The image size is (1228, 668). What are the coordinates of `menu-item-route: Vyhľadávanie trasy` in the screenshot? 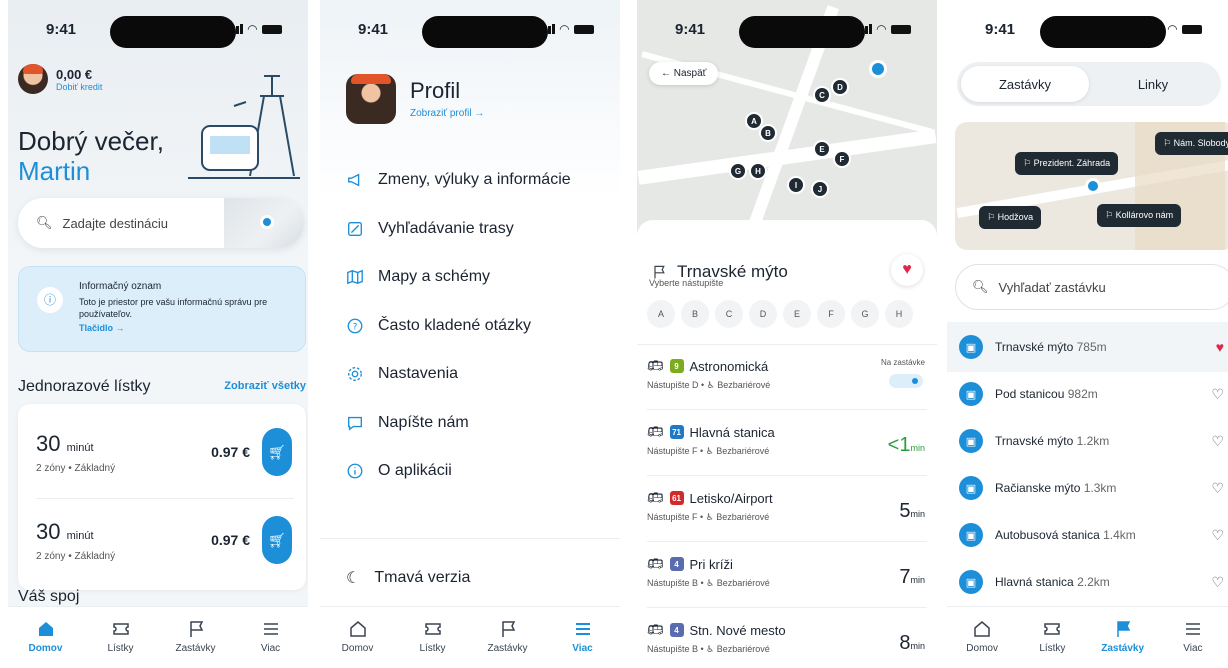 It's located at (458, 229).